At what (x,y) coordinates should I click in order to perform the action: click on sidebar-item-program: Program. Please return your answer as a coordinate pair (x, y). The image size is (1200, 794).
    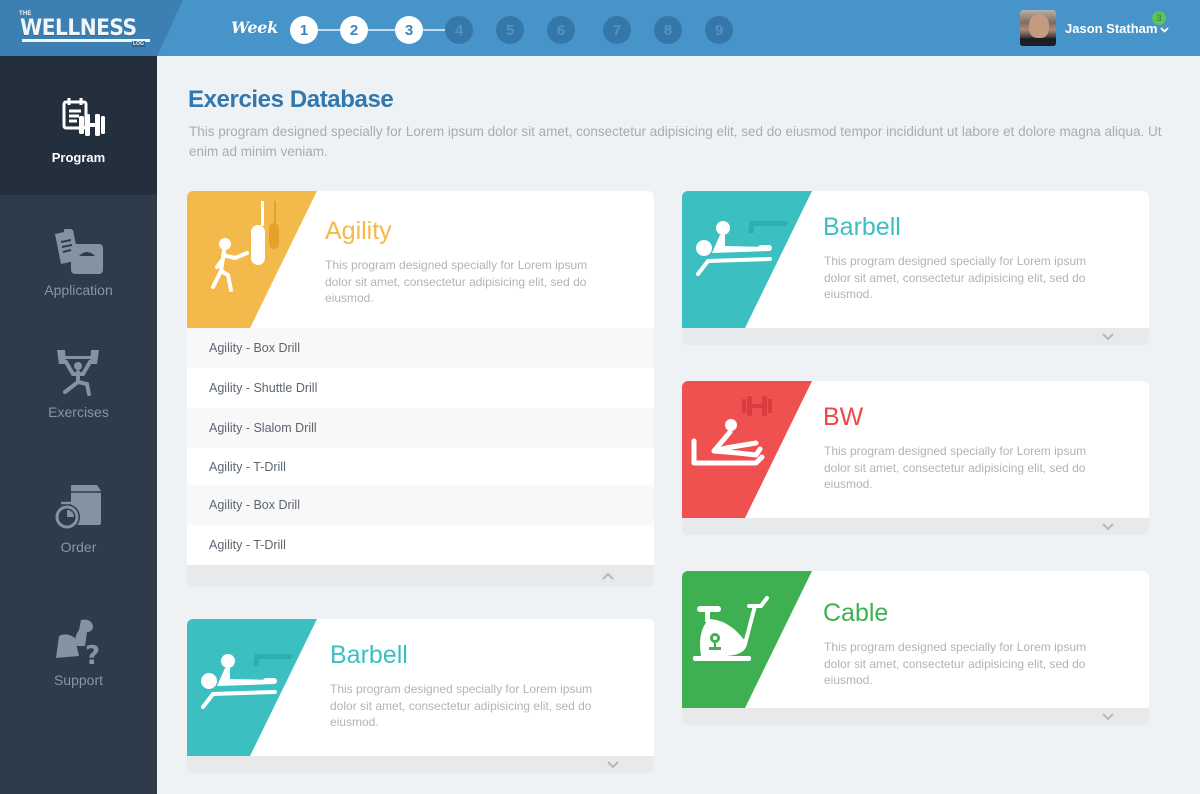
    Looking at the image, I should click on (78, 125).